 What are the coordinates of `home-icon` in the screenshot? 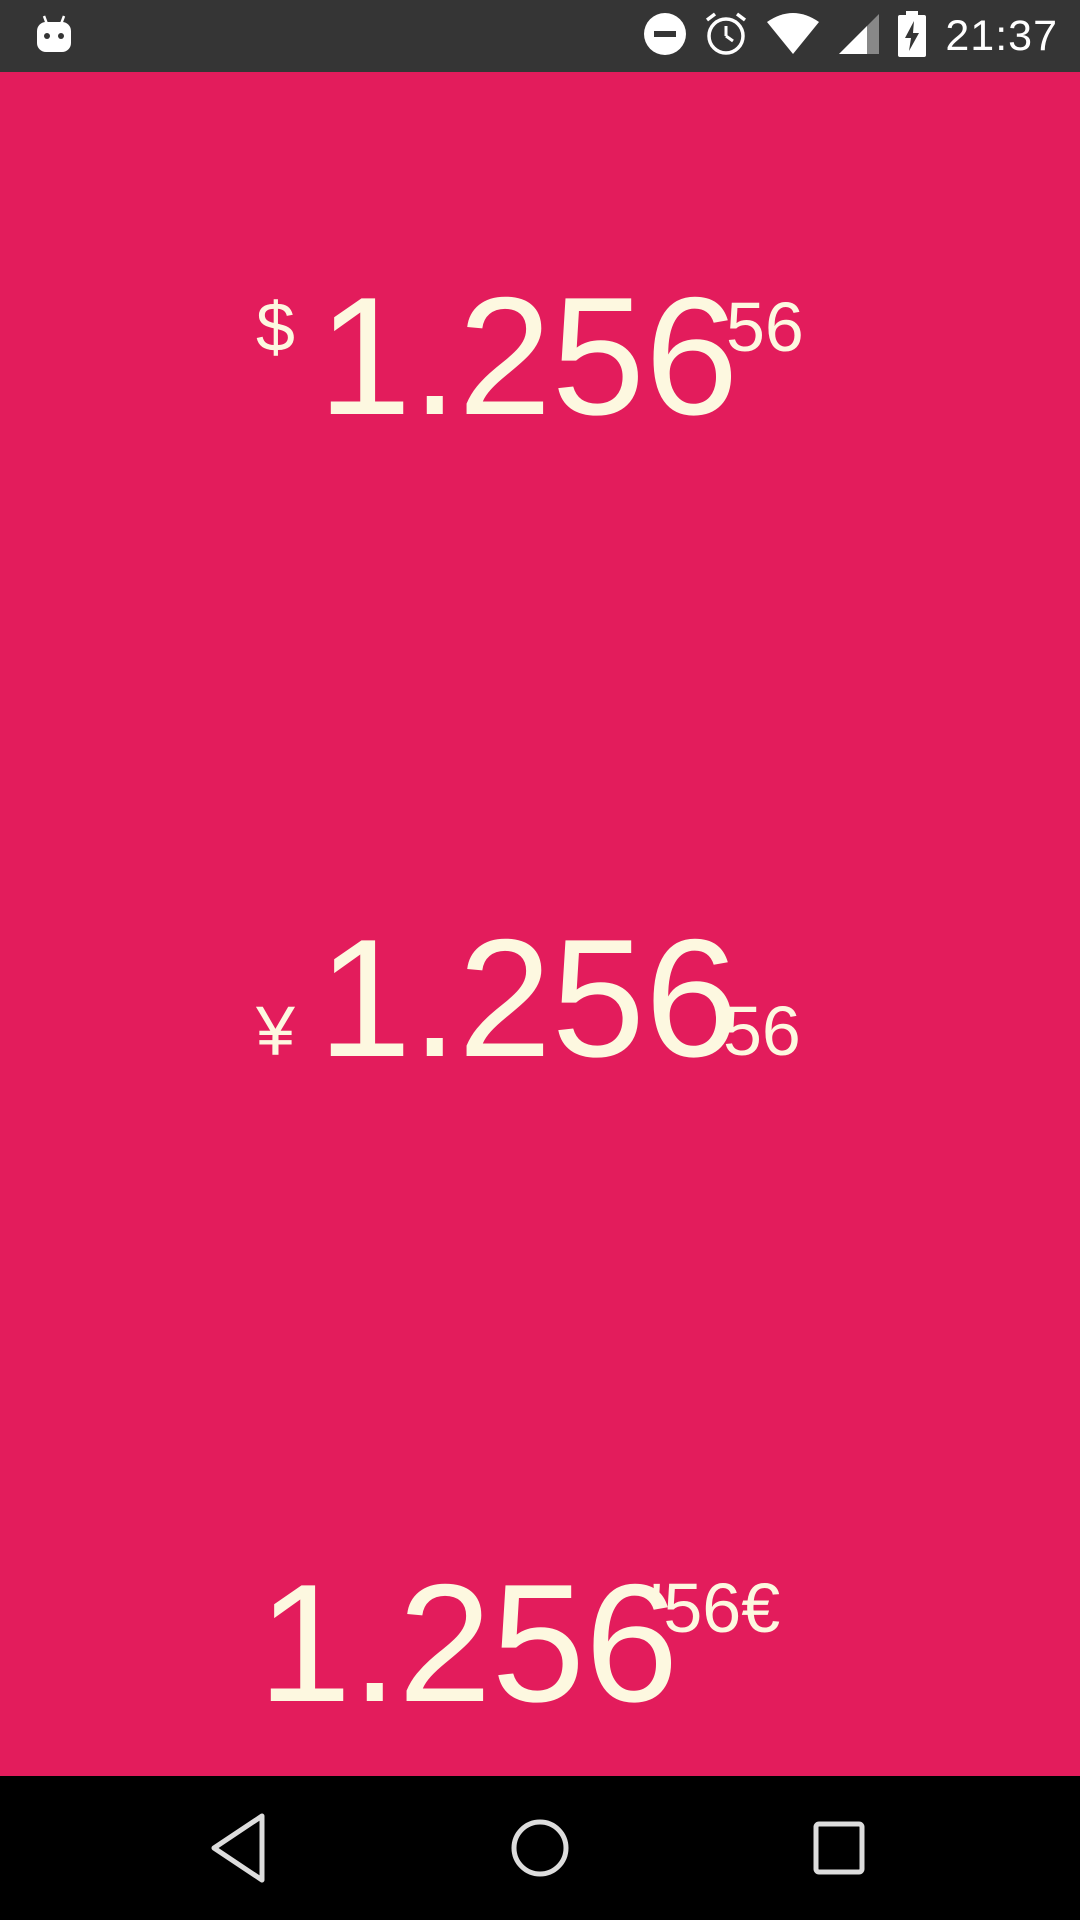 It's located at (540, 1848).